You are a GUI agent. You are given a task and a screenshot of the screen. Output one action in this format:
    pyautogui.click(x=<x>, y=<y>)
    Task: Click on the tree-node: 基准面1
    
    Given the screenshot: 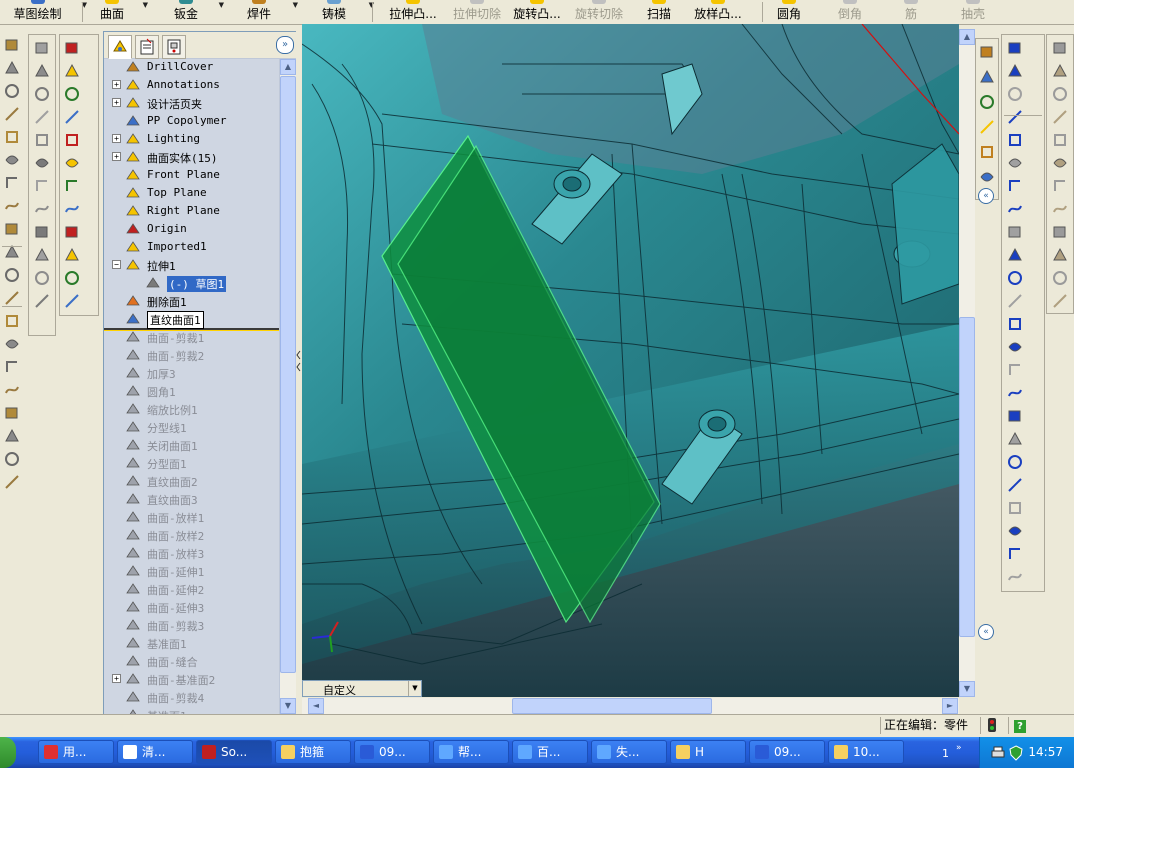 What is the action you would take?
    pyautogui.click(x=191, y=710)
    